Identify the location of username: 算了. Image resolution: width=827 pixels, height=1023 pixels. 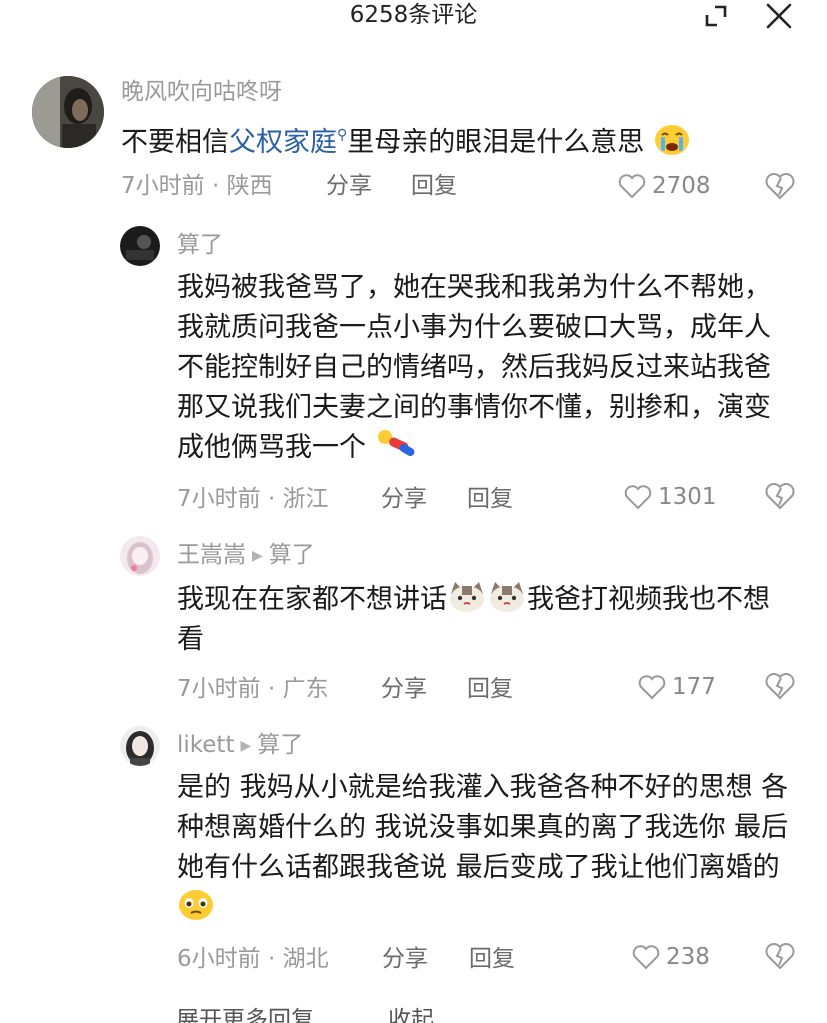
(200, 245).